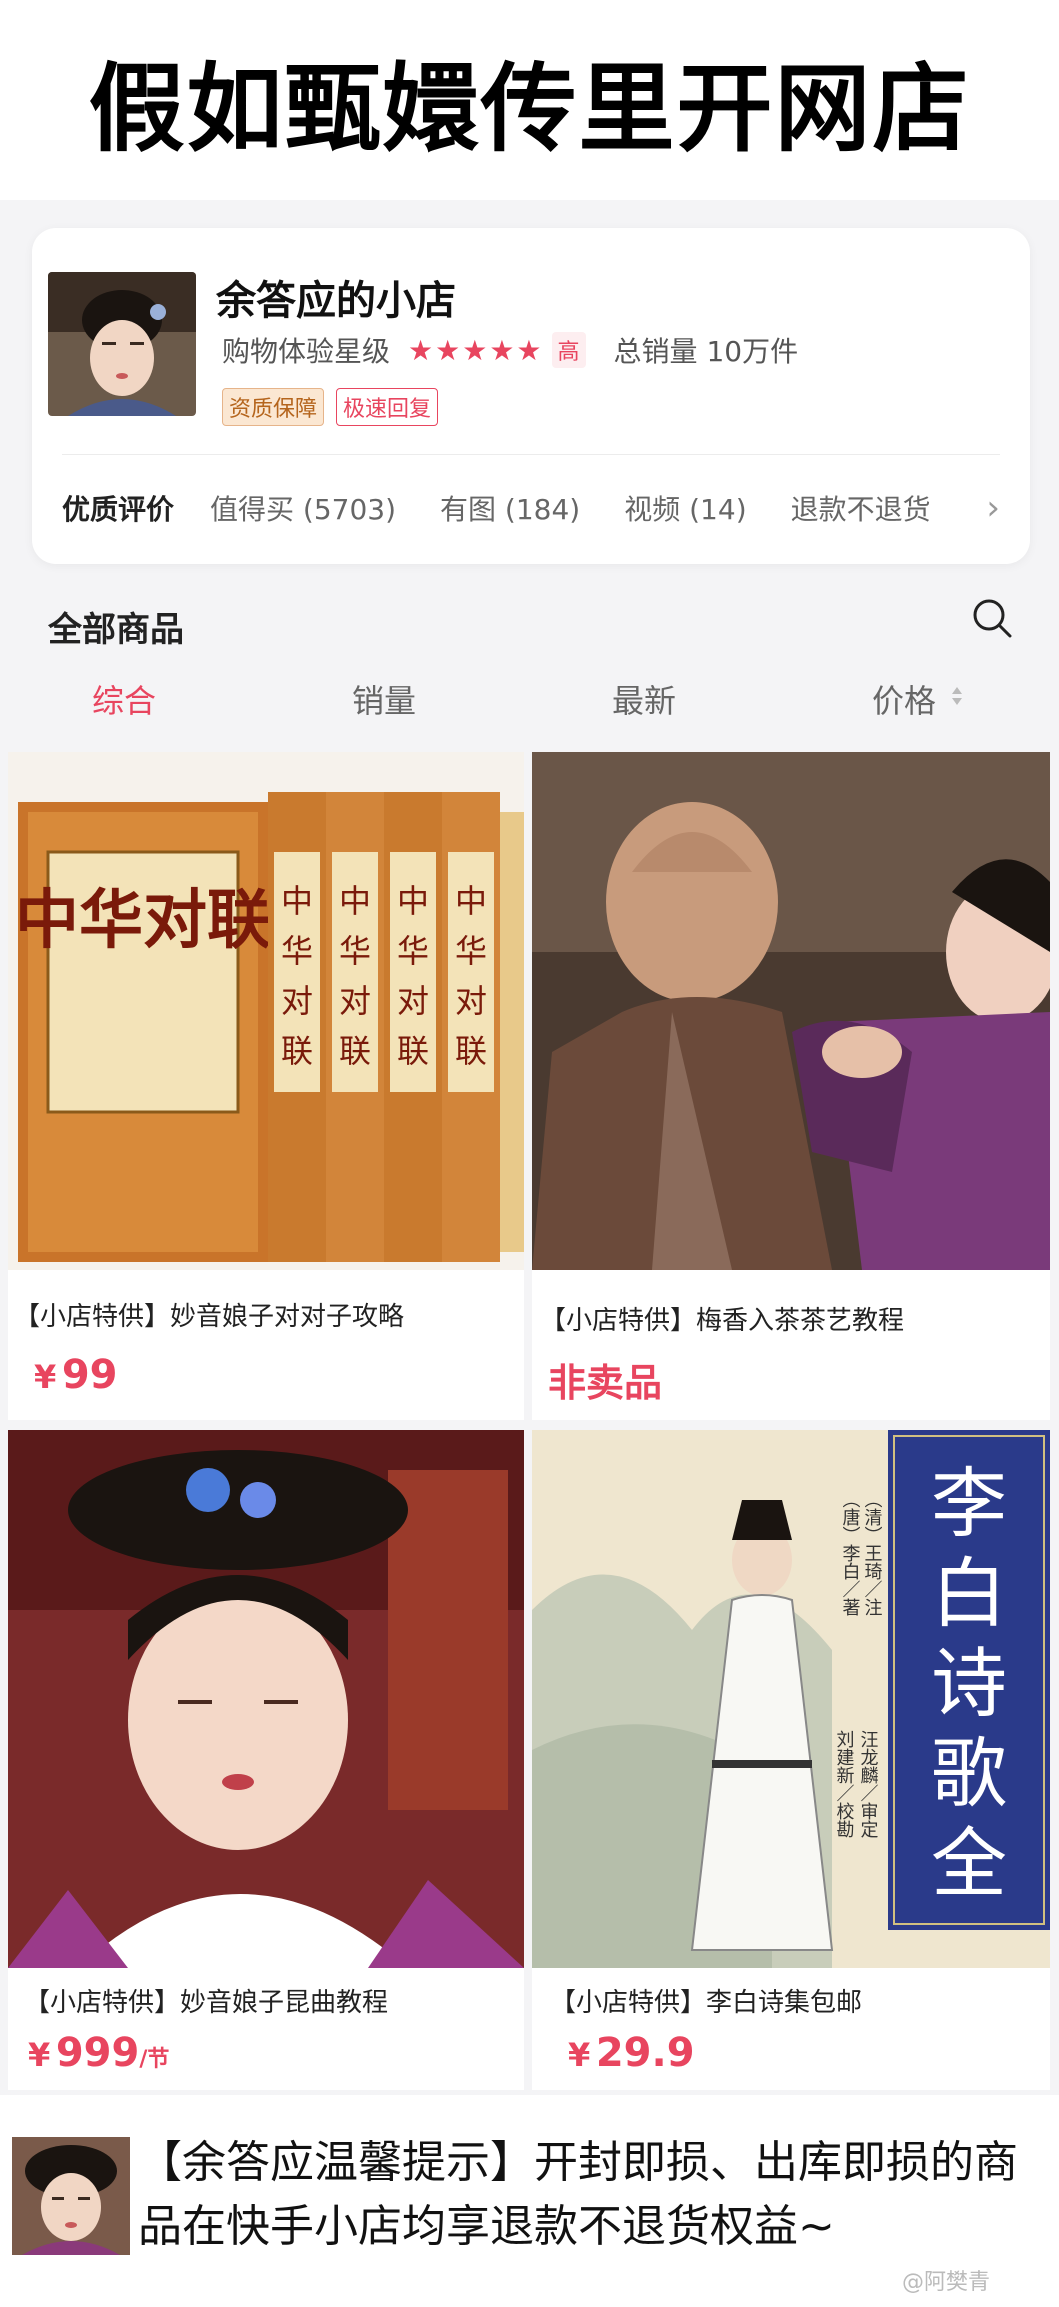  Describe the element at coordinates (266, 1011) in the screenshot. I see `product-image-book-couplets: 中华对联 中 中 中 中 华 华 华 华 对 对 对 对 联 联 联 联` at that location.